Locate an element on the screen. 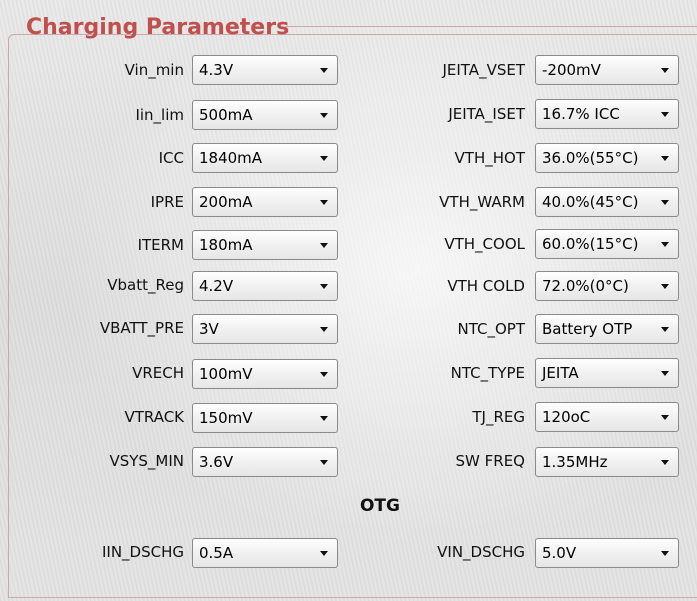 Image resolution: width=697 pixels, height=601 pixels. ntc-opt-value: Battery OTP is located at coordinates (587, 329).